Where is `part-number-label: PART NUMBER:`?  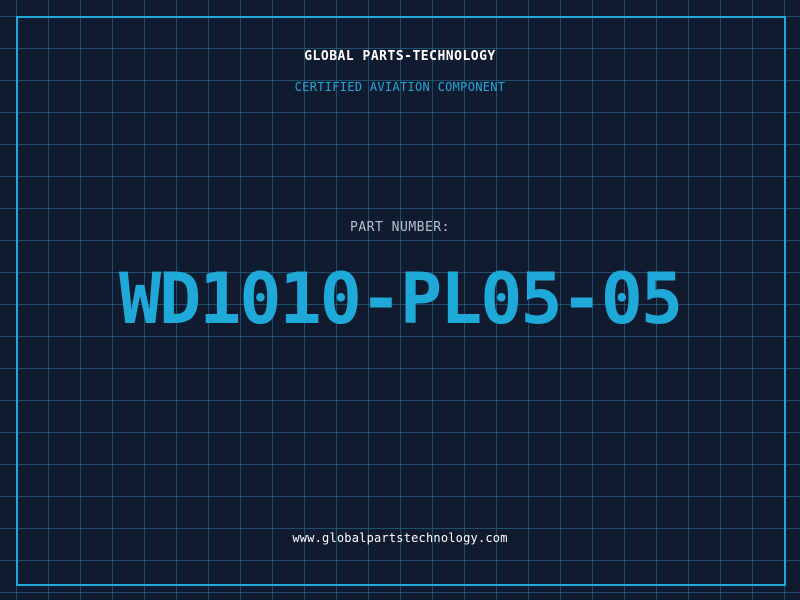 part-number-label: PART NUMBER: is located at coordinates (400, 227).